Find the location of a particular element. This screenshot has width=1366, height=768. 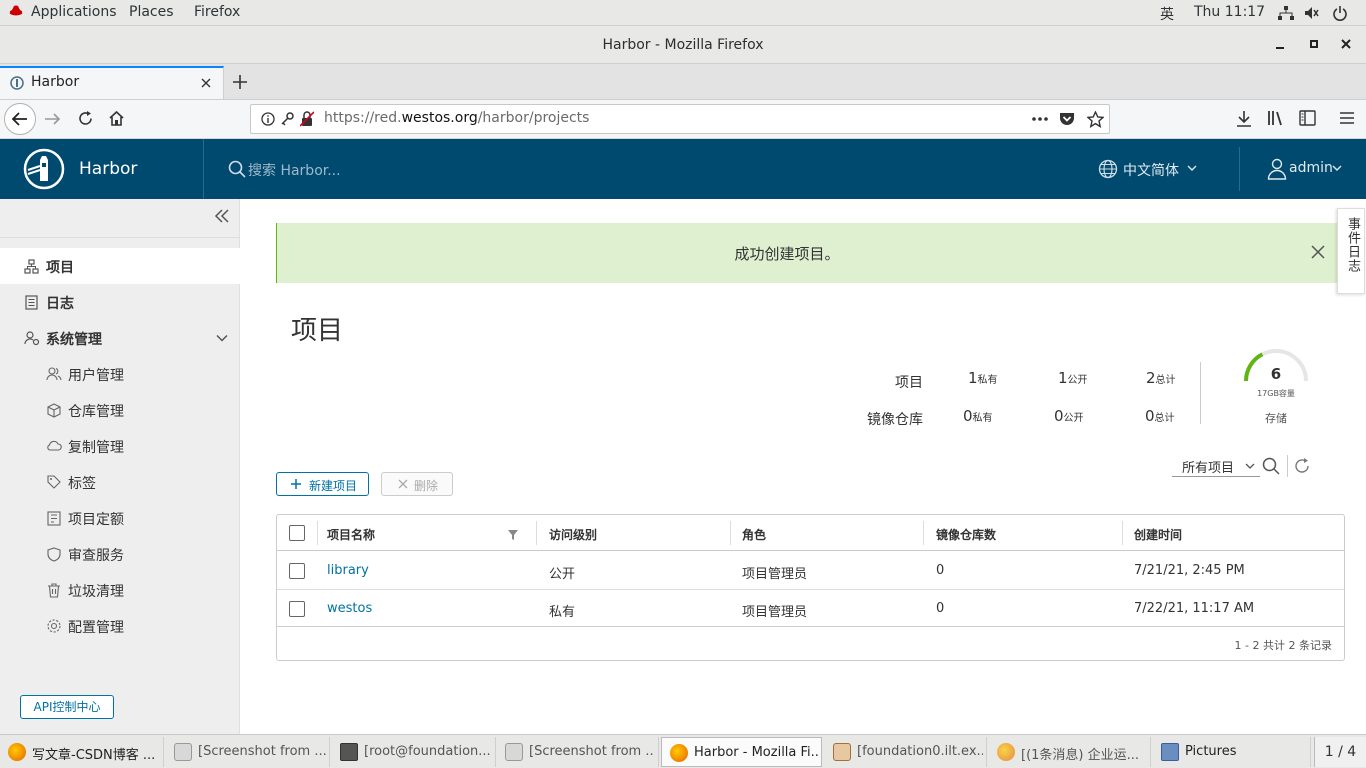

downloads-icon is located at coordinates (1244, 118).